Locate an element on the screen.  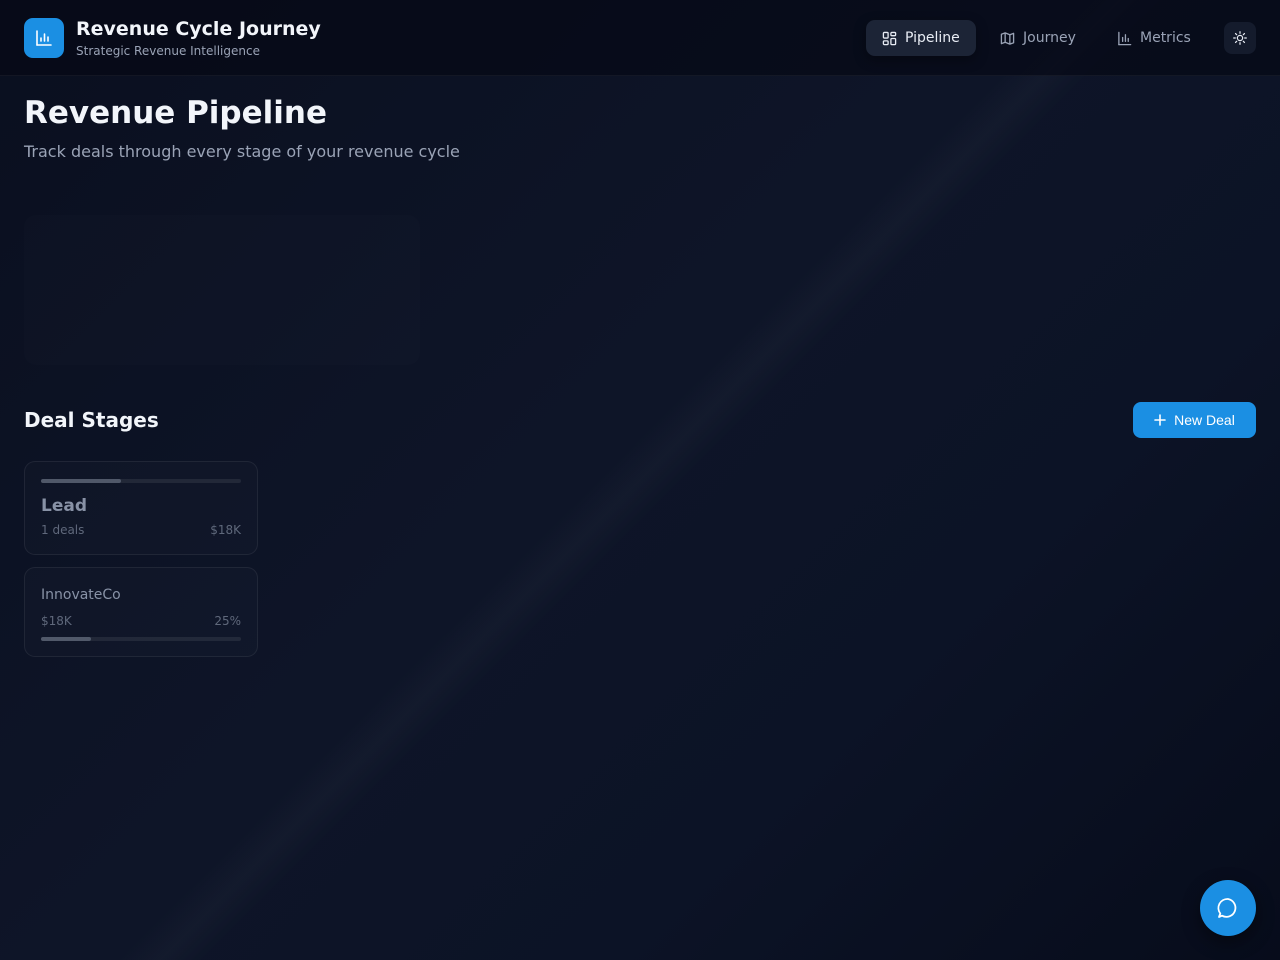
new-deal-button: New Deal is located at coordinates (1194, 420).